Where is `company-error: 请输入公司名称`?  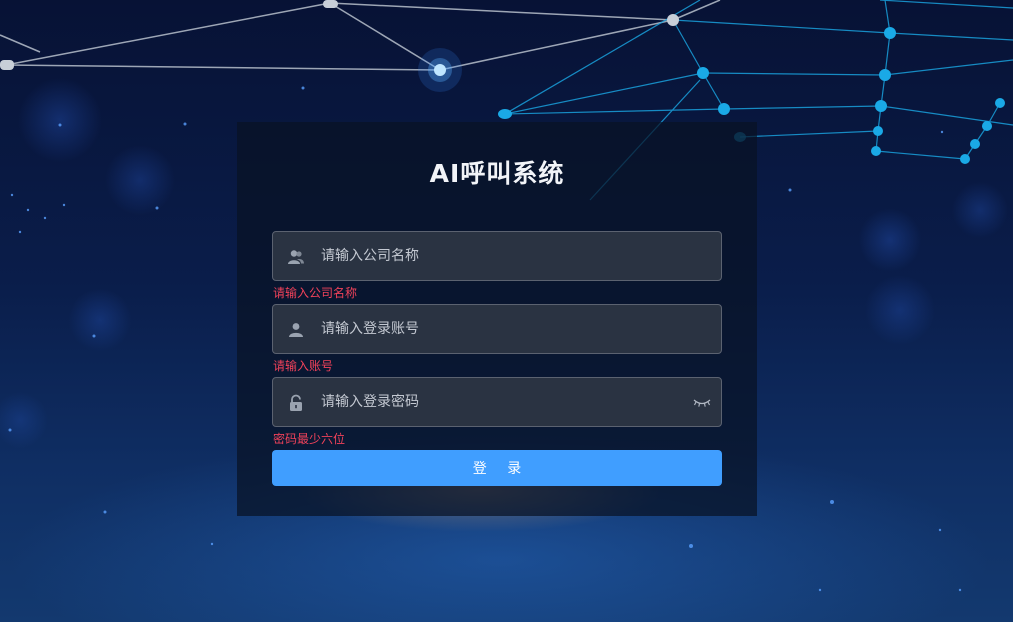 company-error: 请输入公司名称 is located at coordinates (315, 293).